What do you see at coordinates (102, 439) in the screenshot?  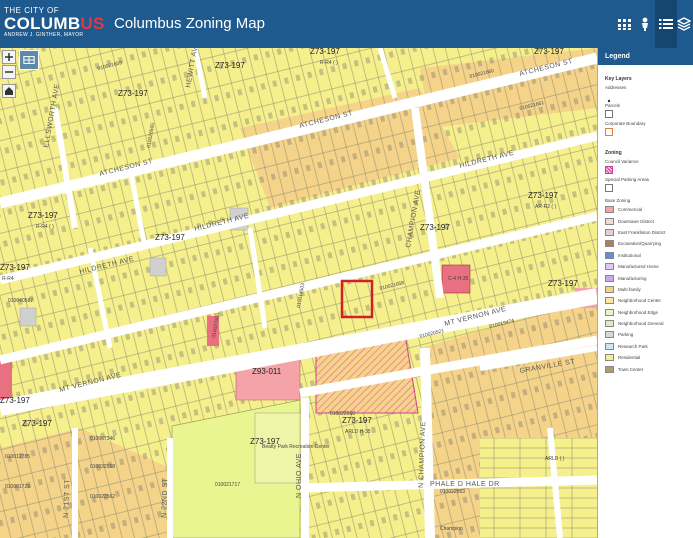 I see `parcel-id-label: 010067346` at bounding box center [102, 439].